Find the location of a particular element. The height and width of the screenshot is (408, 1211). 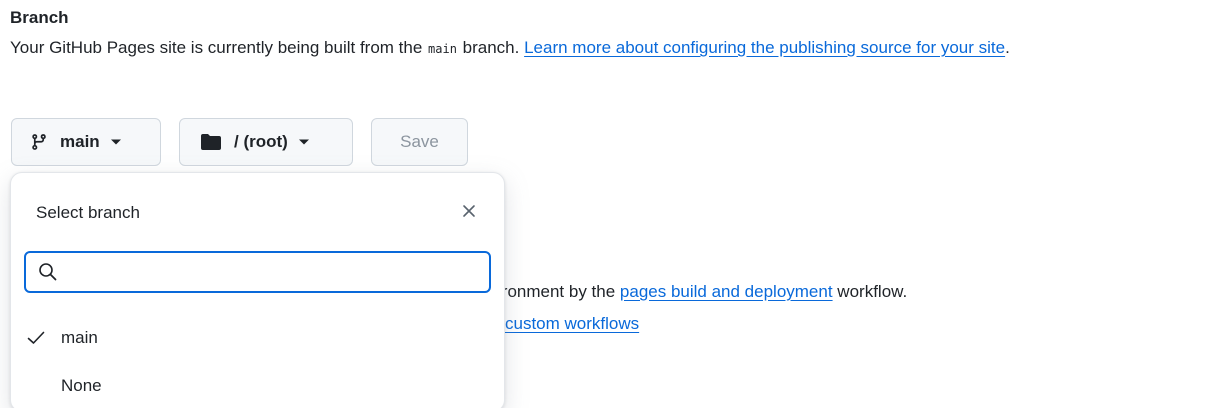

deployment-info-prefix: ironment by the is located at coordinates (559, 291).